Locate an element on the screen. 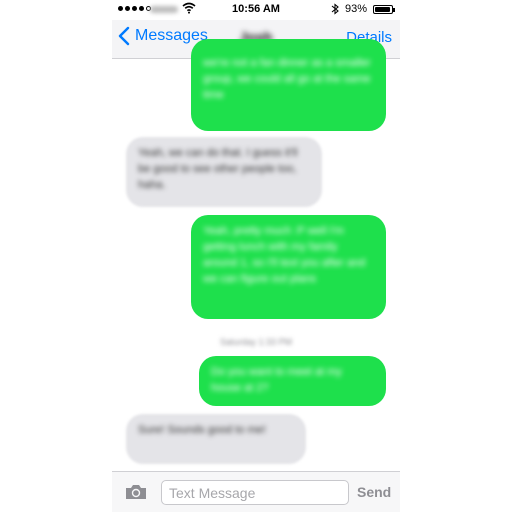 This screenshot has width=512, height=512. bluetooth-icon is located at coordinates (335, 9).